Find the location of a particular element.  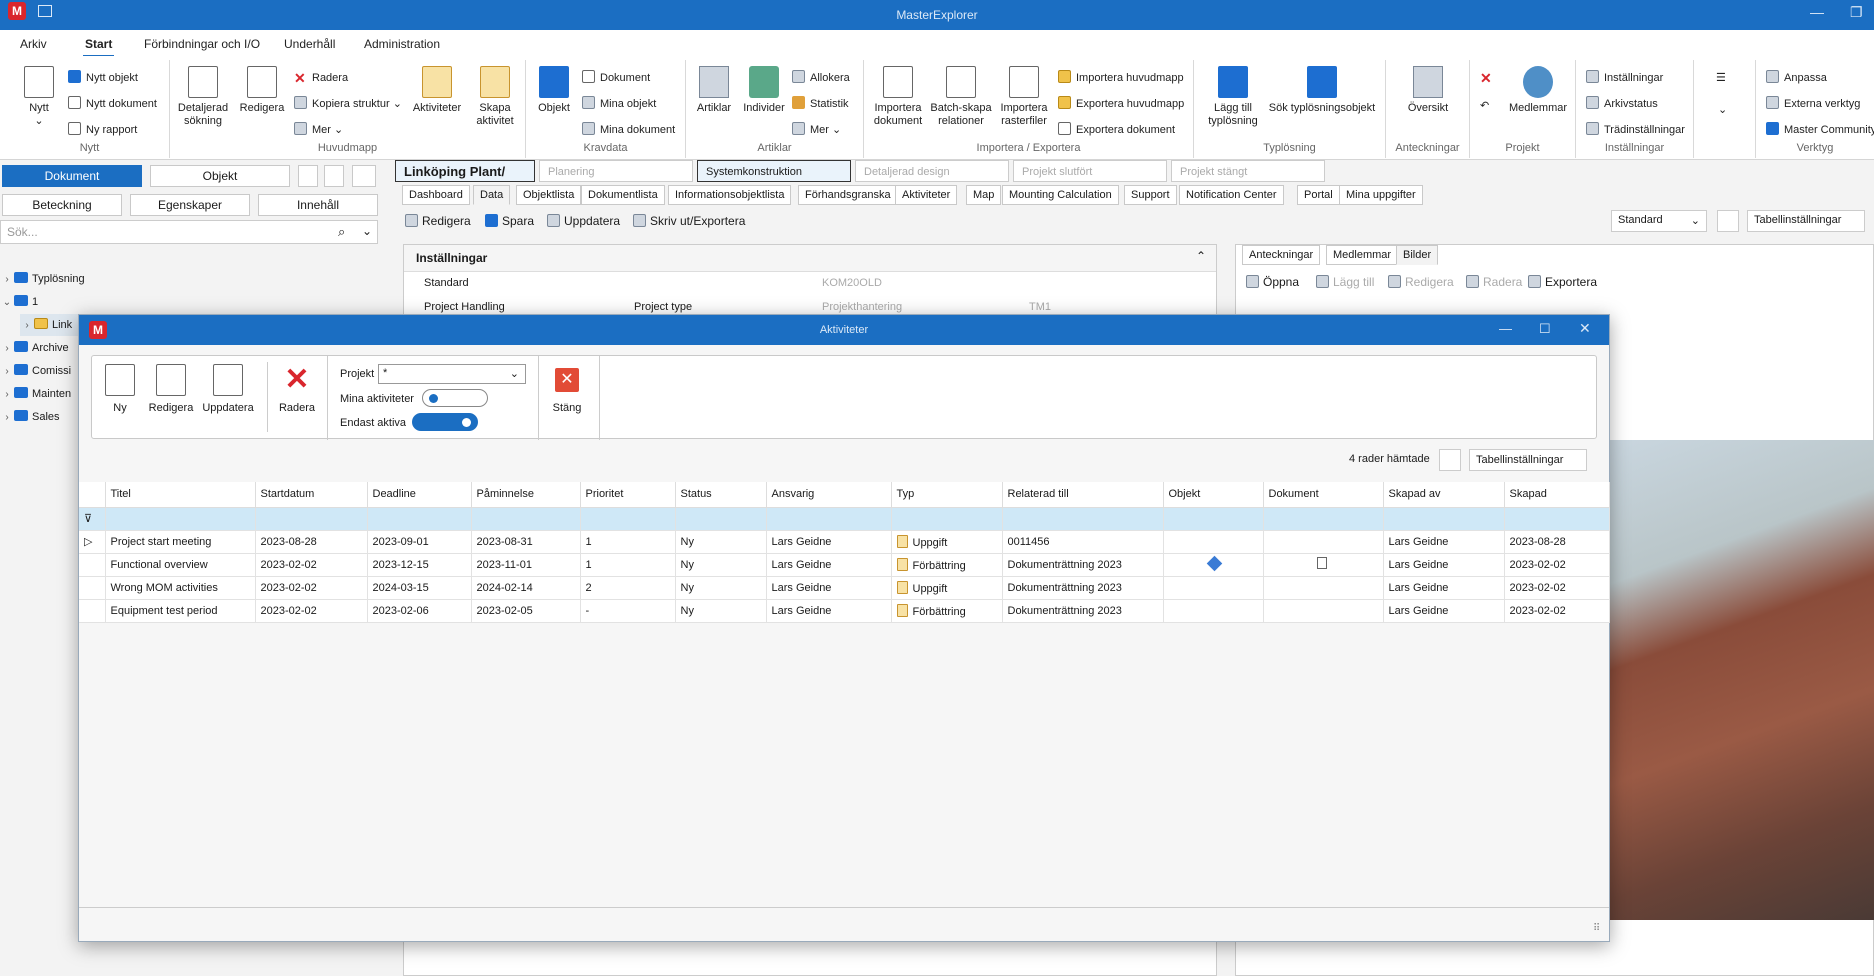

col-header: Skapad is located at coordinates (1557, 495).